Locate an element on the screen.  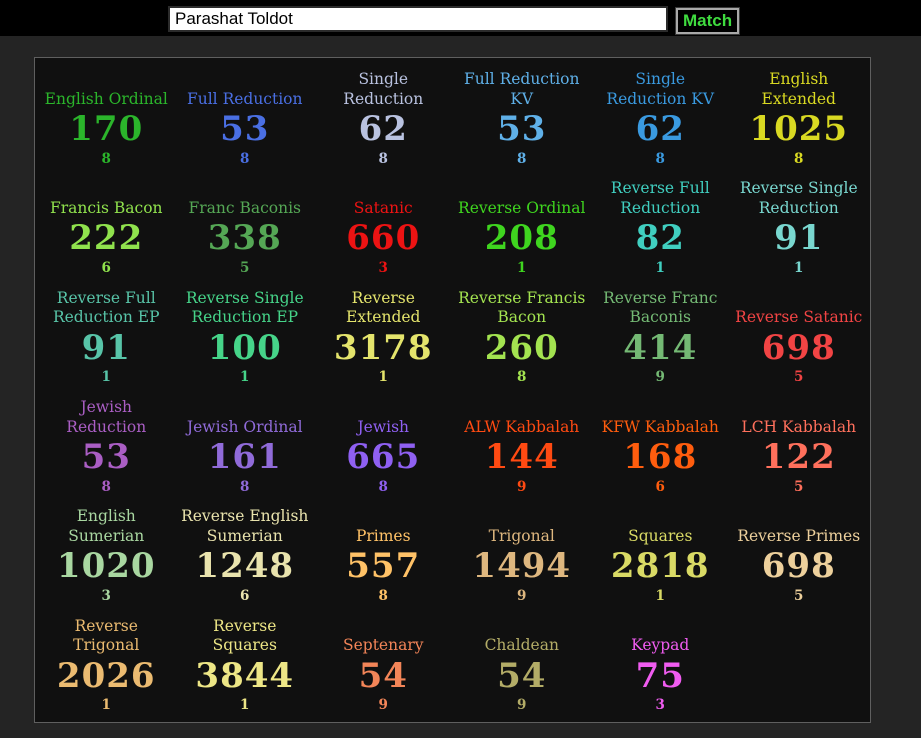
cipher-value: 2818 is located at coordinates (660, 566).